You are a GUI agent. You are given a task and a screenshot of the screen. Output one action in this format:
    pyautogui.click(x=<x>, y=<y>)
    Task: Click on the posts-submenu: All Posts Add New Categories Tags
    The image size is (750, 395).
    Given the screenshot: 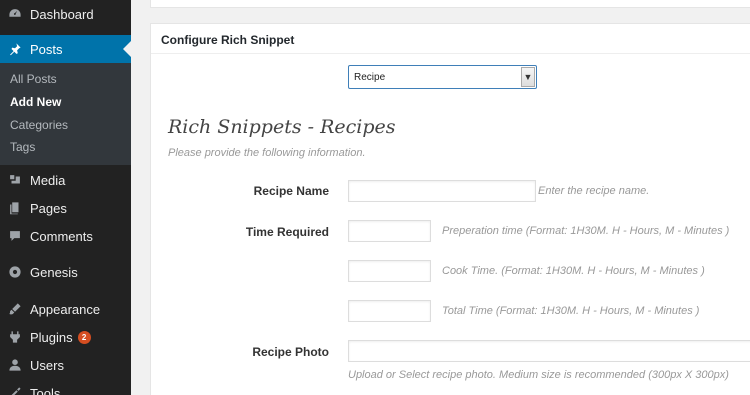 What is the action you would take?
    pyautogui.click(x=65, y=114)
    